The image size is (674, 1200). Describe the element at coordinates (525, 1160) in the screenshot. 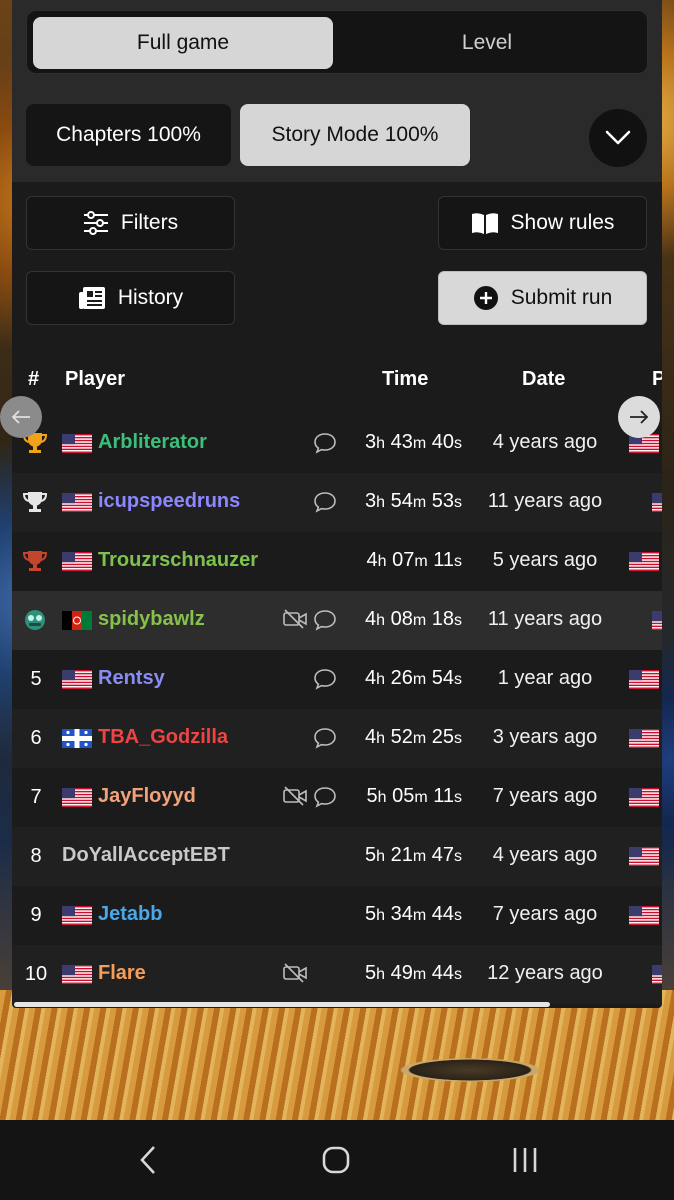

I see `recents-button` at that location.